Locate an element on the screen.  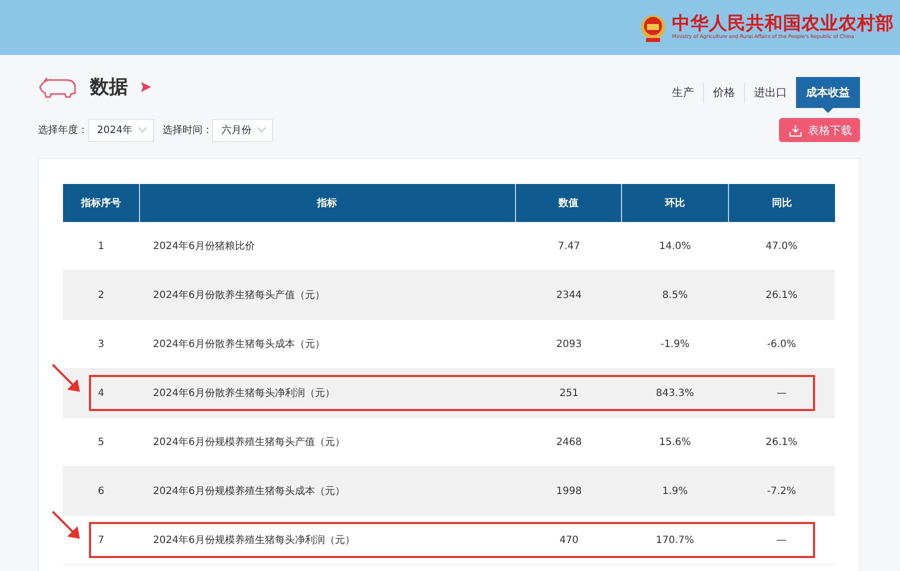
download-icon is located at coordinates (795, 130).